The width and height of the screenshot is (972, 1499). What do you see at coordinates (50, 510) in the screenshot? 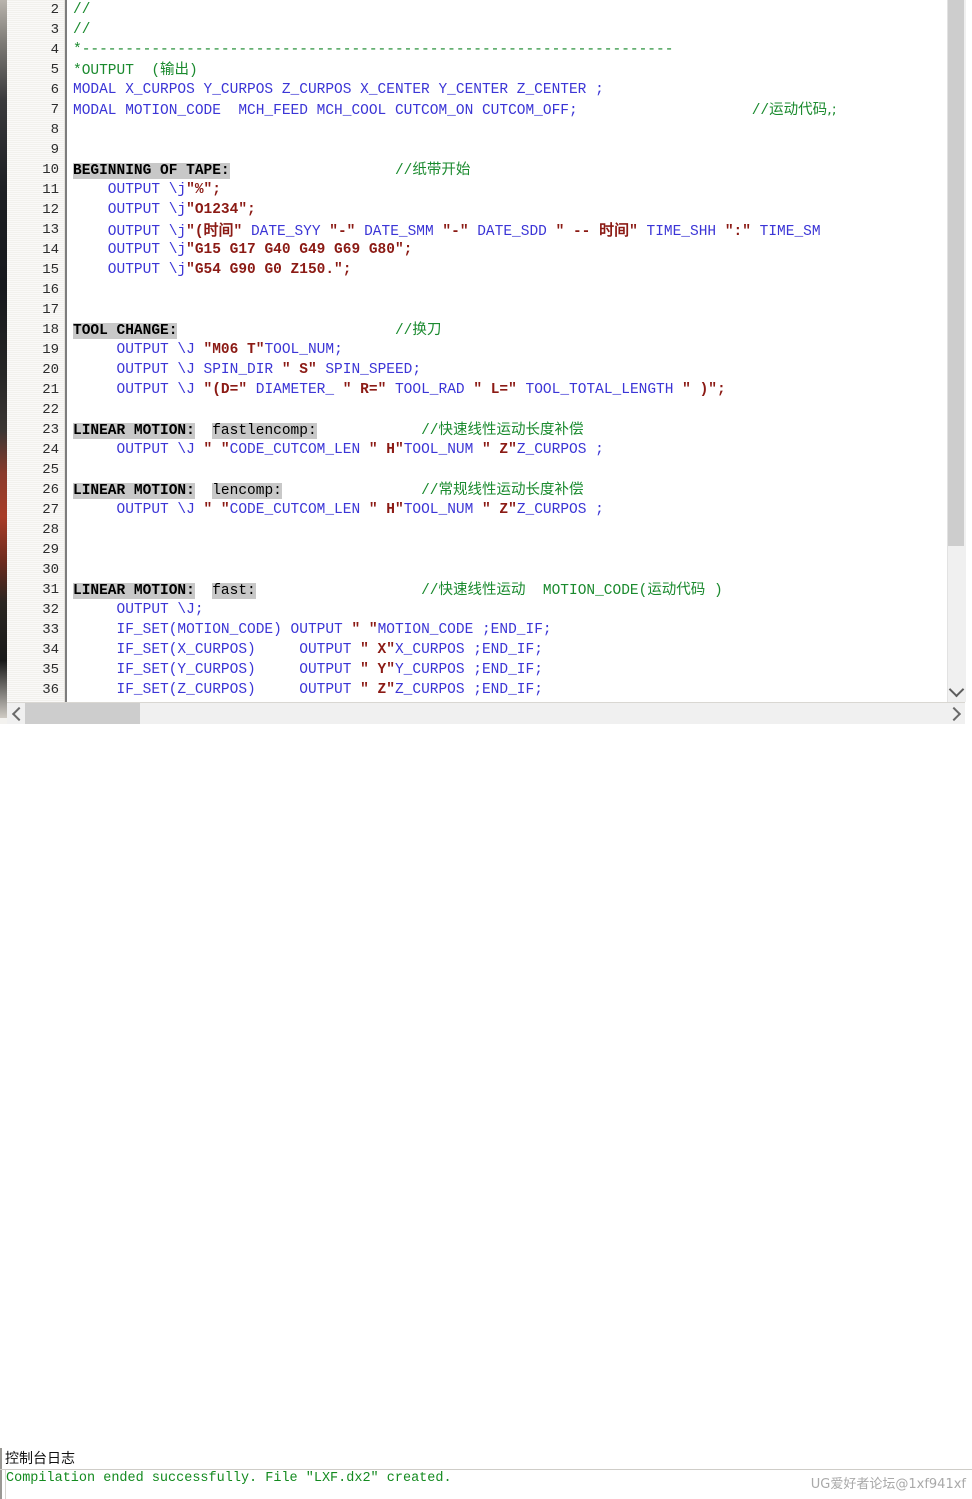
I see `line-number: 27` at bounding box center [50, 510].